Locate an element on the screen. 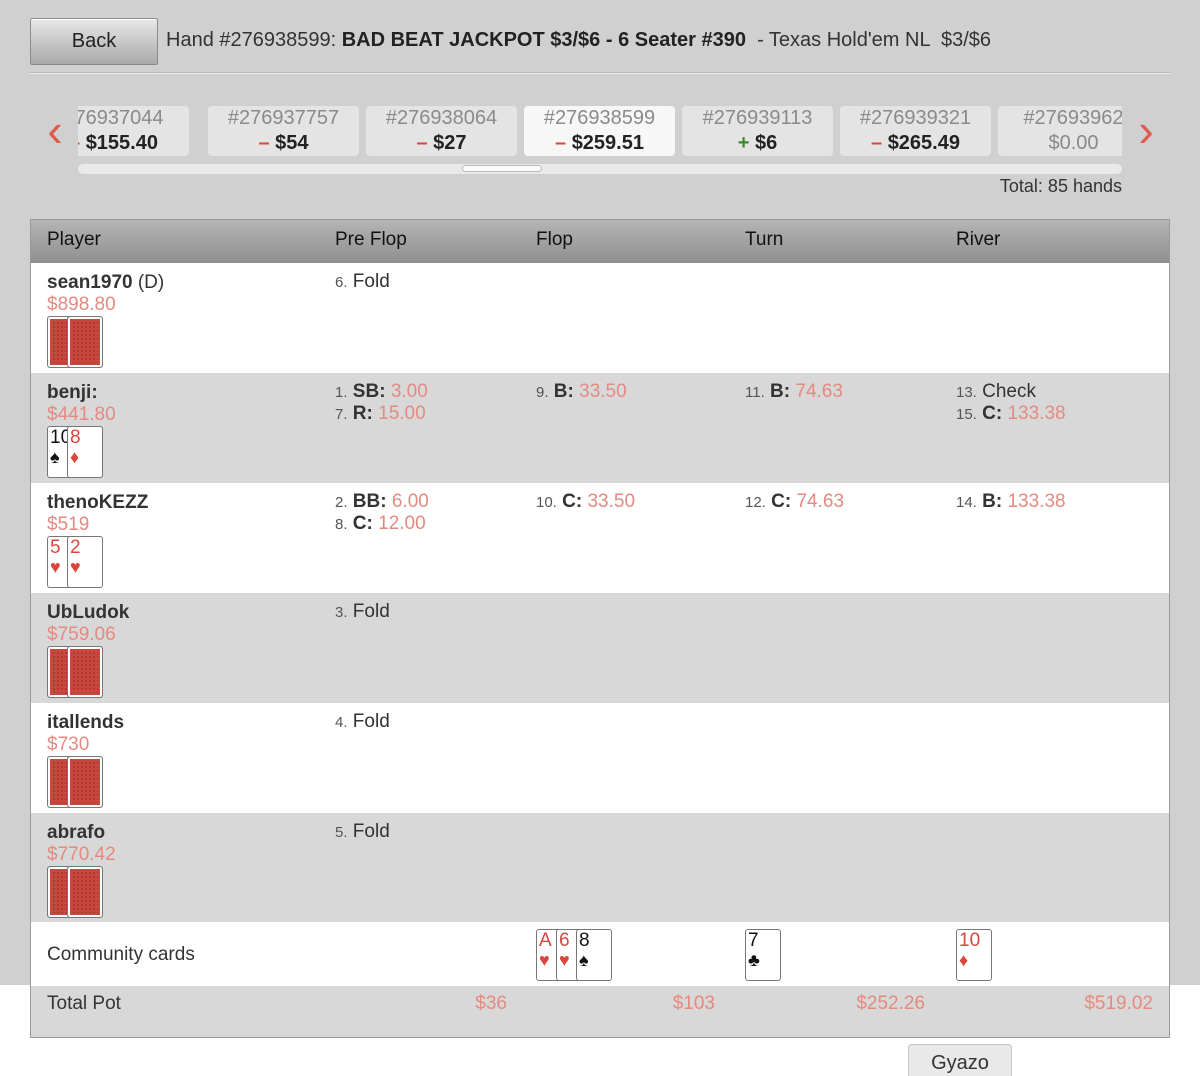 This screenshot has height=1076, width=1200. total-pot-row: Total Pot $36 $103 $252.26 $519.02 is located at coordinates (600, 1011).